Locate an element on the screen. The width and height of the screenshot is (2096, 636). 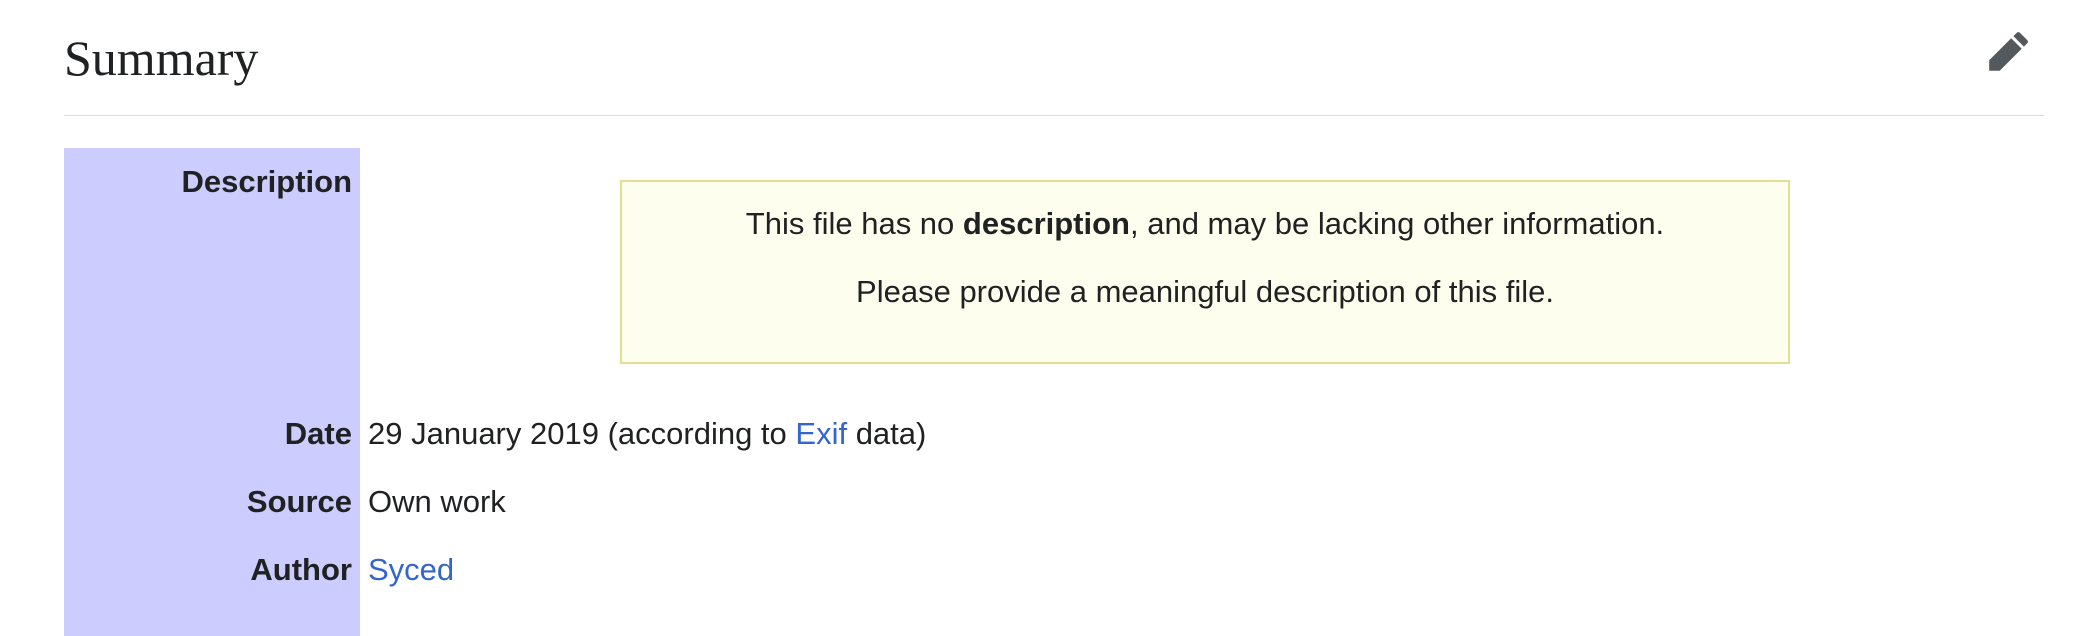
notice-bold-text: description is located at coordinates (1046, 223).